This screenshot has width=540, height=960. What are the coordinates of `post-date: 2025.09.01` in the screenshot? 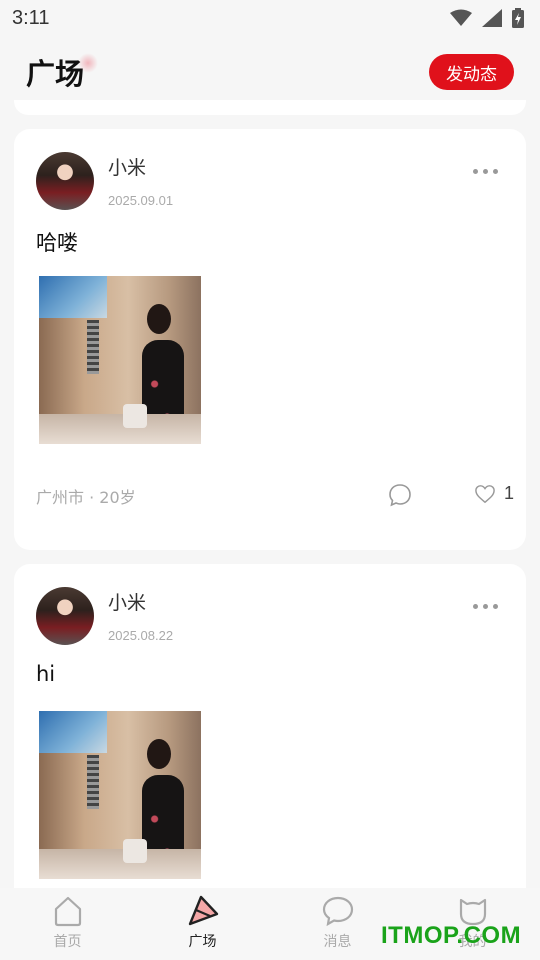 It's located at (141, 200).